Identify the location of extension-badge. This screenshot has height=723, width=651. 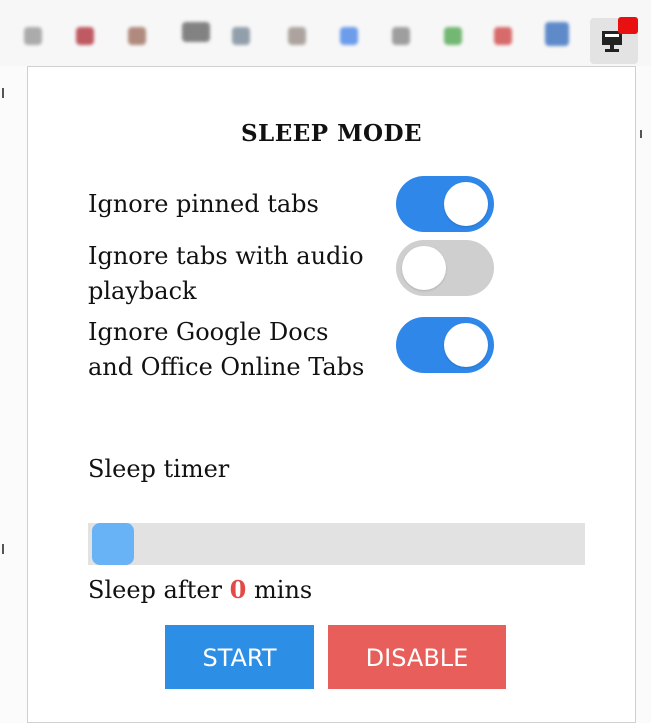
(628, 25).